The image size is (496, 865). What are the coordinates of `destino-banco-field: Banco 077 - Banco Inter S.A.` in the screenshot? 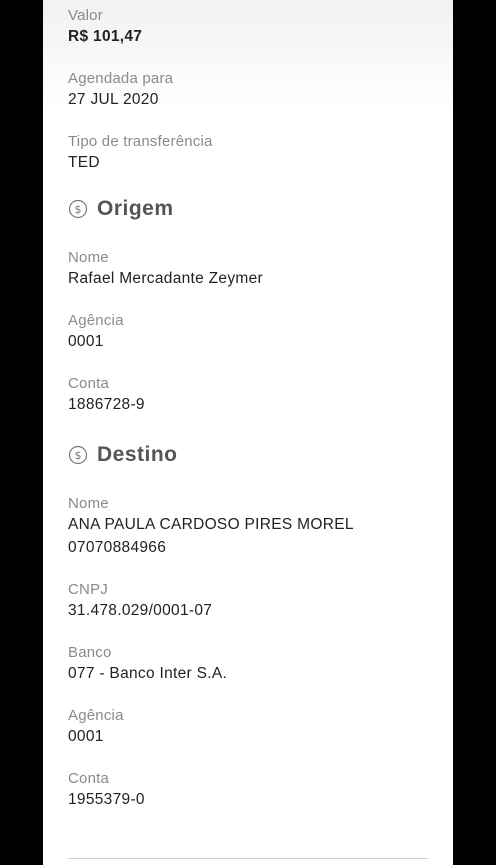 It's located at (253, 664).